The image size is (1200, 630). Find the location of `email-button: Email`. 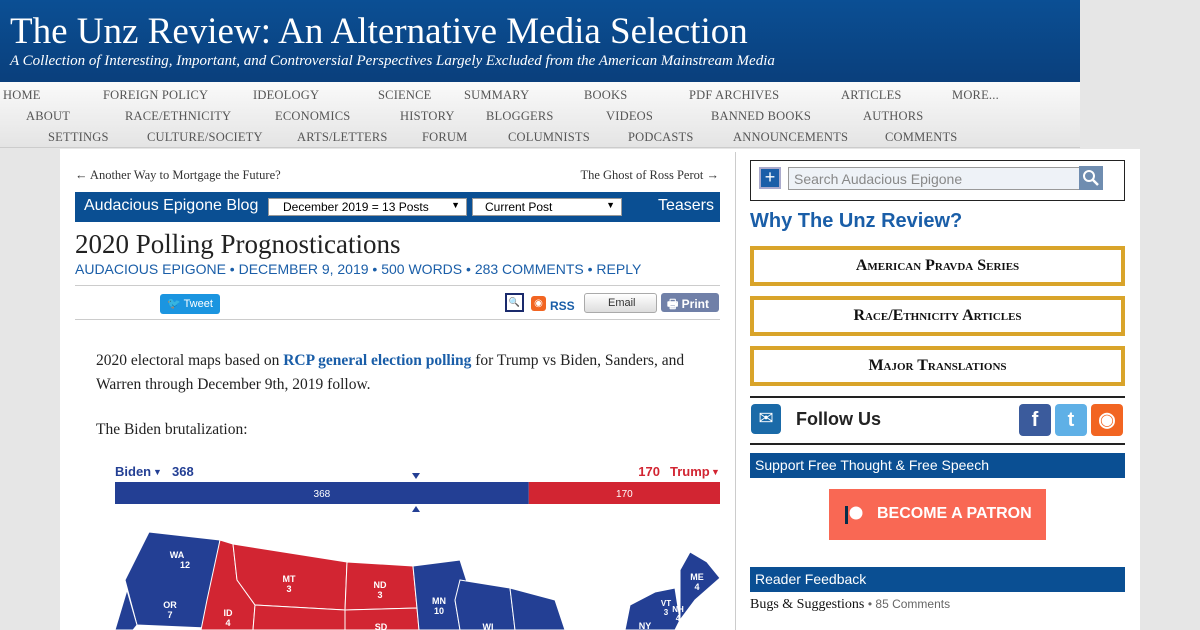

email-button: Email is located at coordinates (620, 303).